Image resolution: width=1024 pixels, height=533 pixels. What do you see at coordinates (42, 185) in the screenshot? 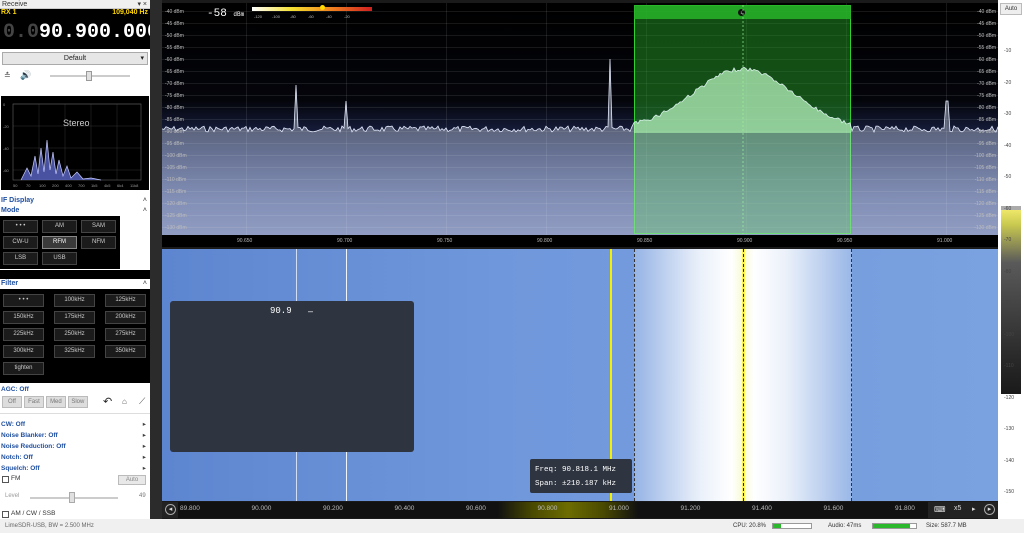
I see `audio-x-tick: 100` at bounding box center [42, 185].